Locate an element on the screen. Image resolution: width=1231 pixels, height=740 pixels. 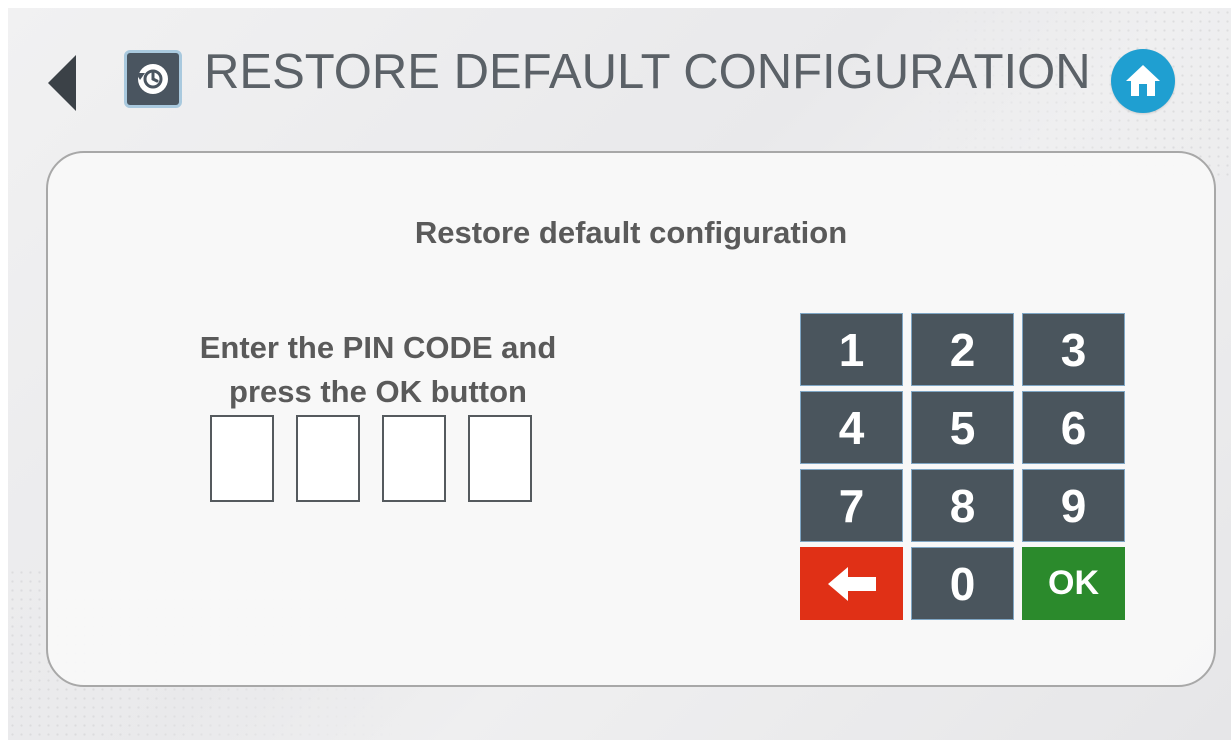
panel-heading: Restore default configuration is located at coordinates (631, 232).